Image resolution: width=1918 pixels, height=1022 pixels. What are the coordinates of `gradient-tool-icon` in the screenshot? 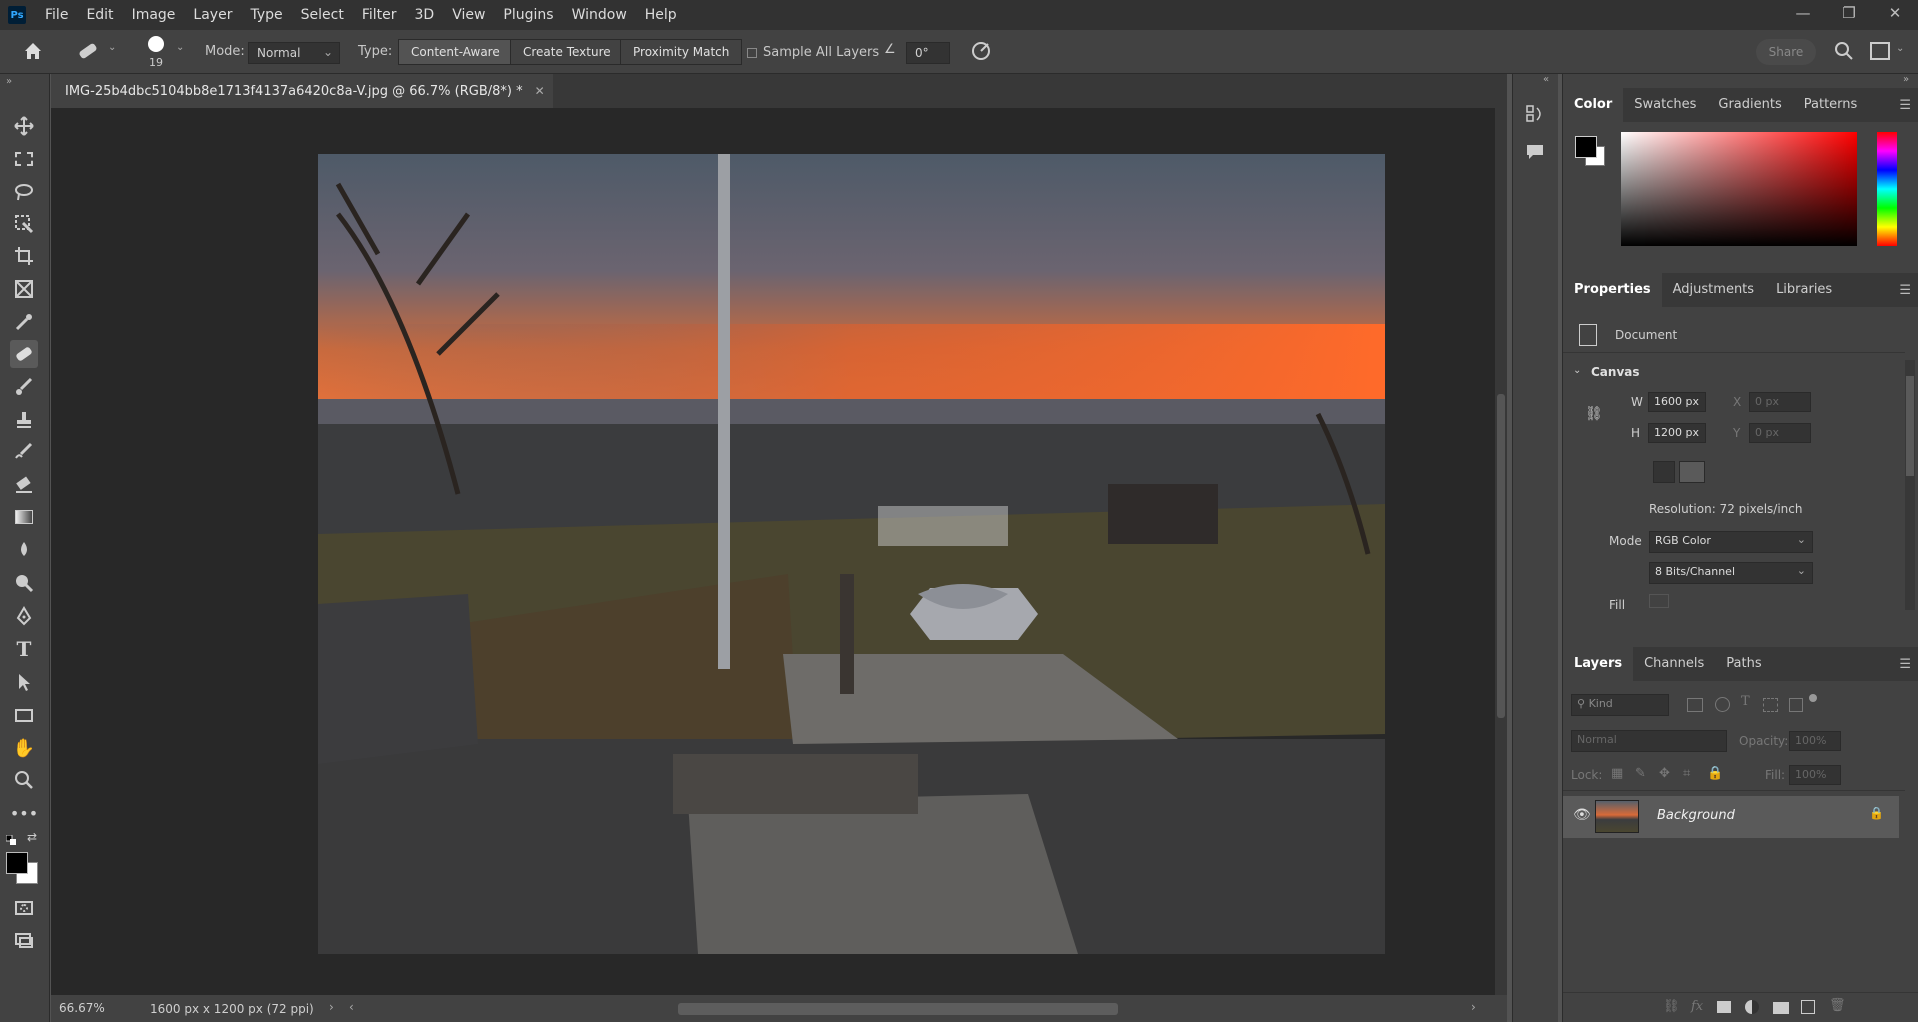 It's located at (24, 517).